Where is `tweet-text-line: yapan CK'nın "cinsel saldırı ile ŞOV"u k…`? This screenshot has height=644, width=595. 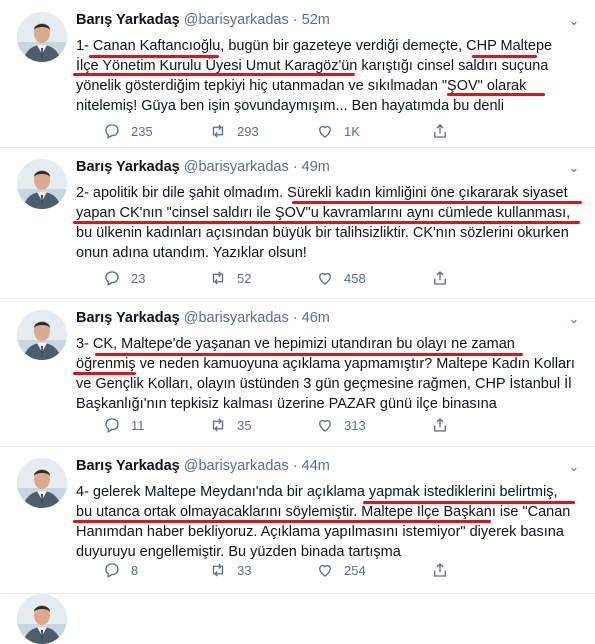 tweet-text-line: yapan CK'nın "cinsel saldırı ile ŞOV"u k… is located at coordinates (323, 213).